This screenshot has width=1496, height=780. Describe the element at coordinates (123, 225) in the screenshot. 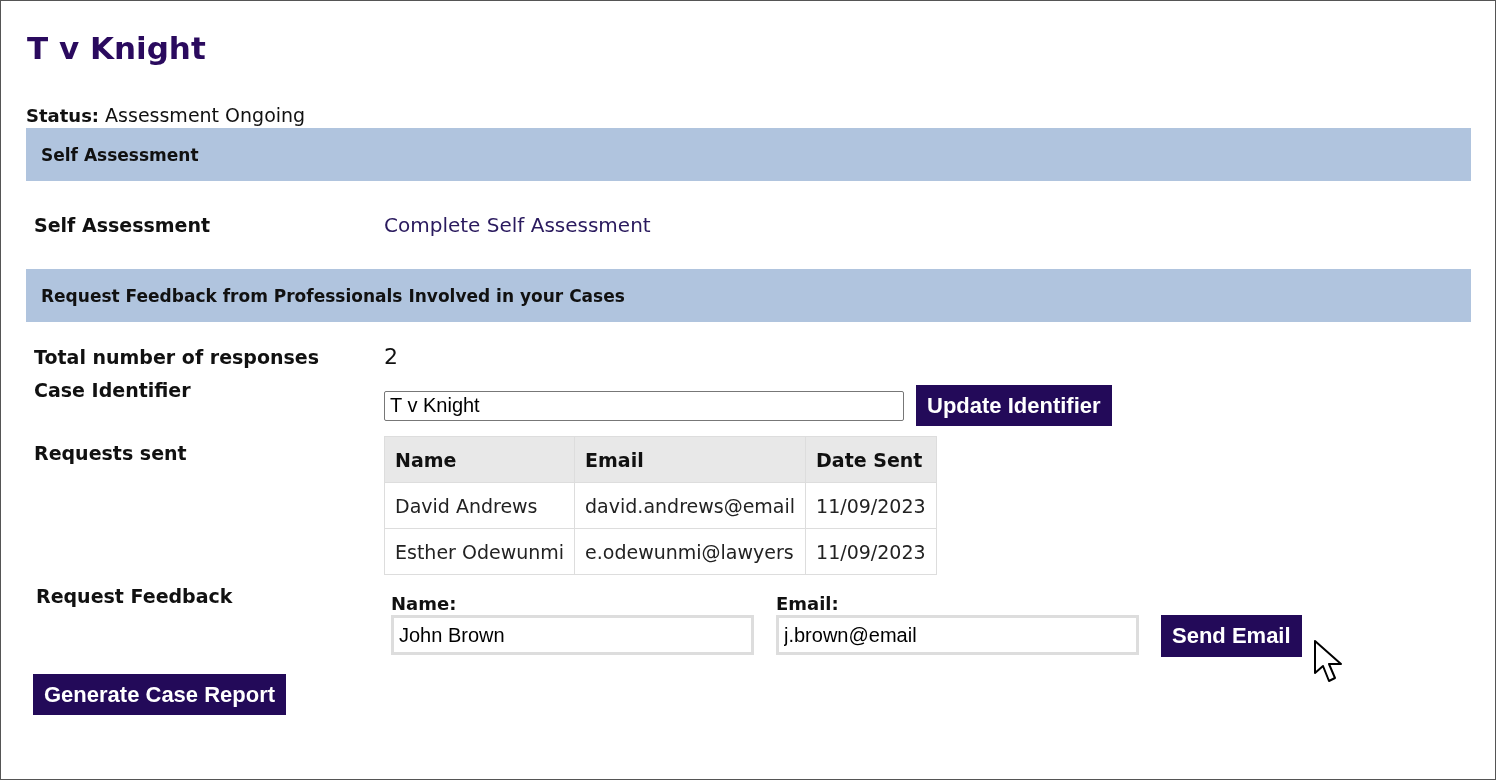

I see `row-label: Self Assessment` at that location.